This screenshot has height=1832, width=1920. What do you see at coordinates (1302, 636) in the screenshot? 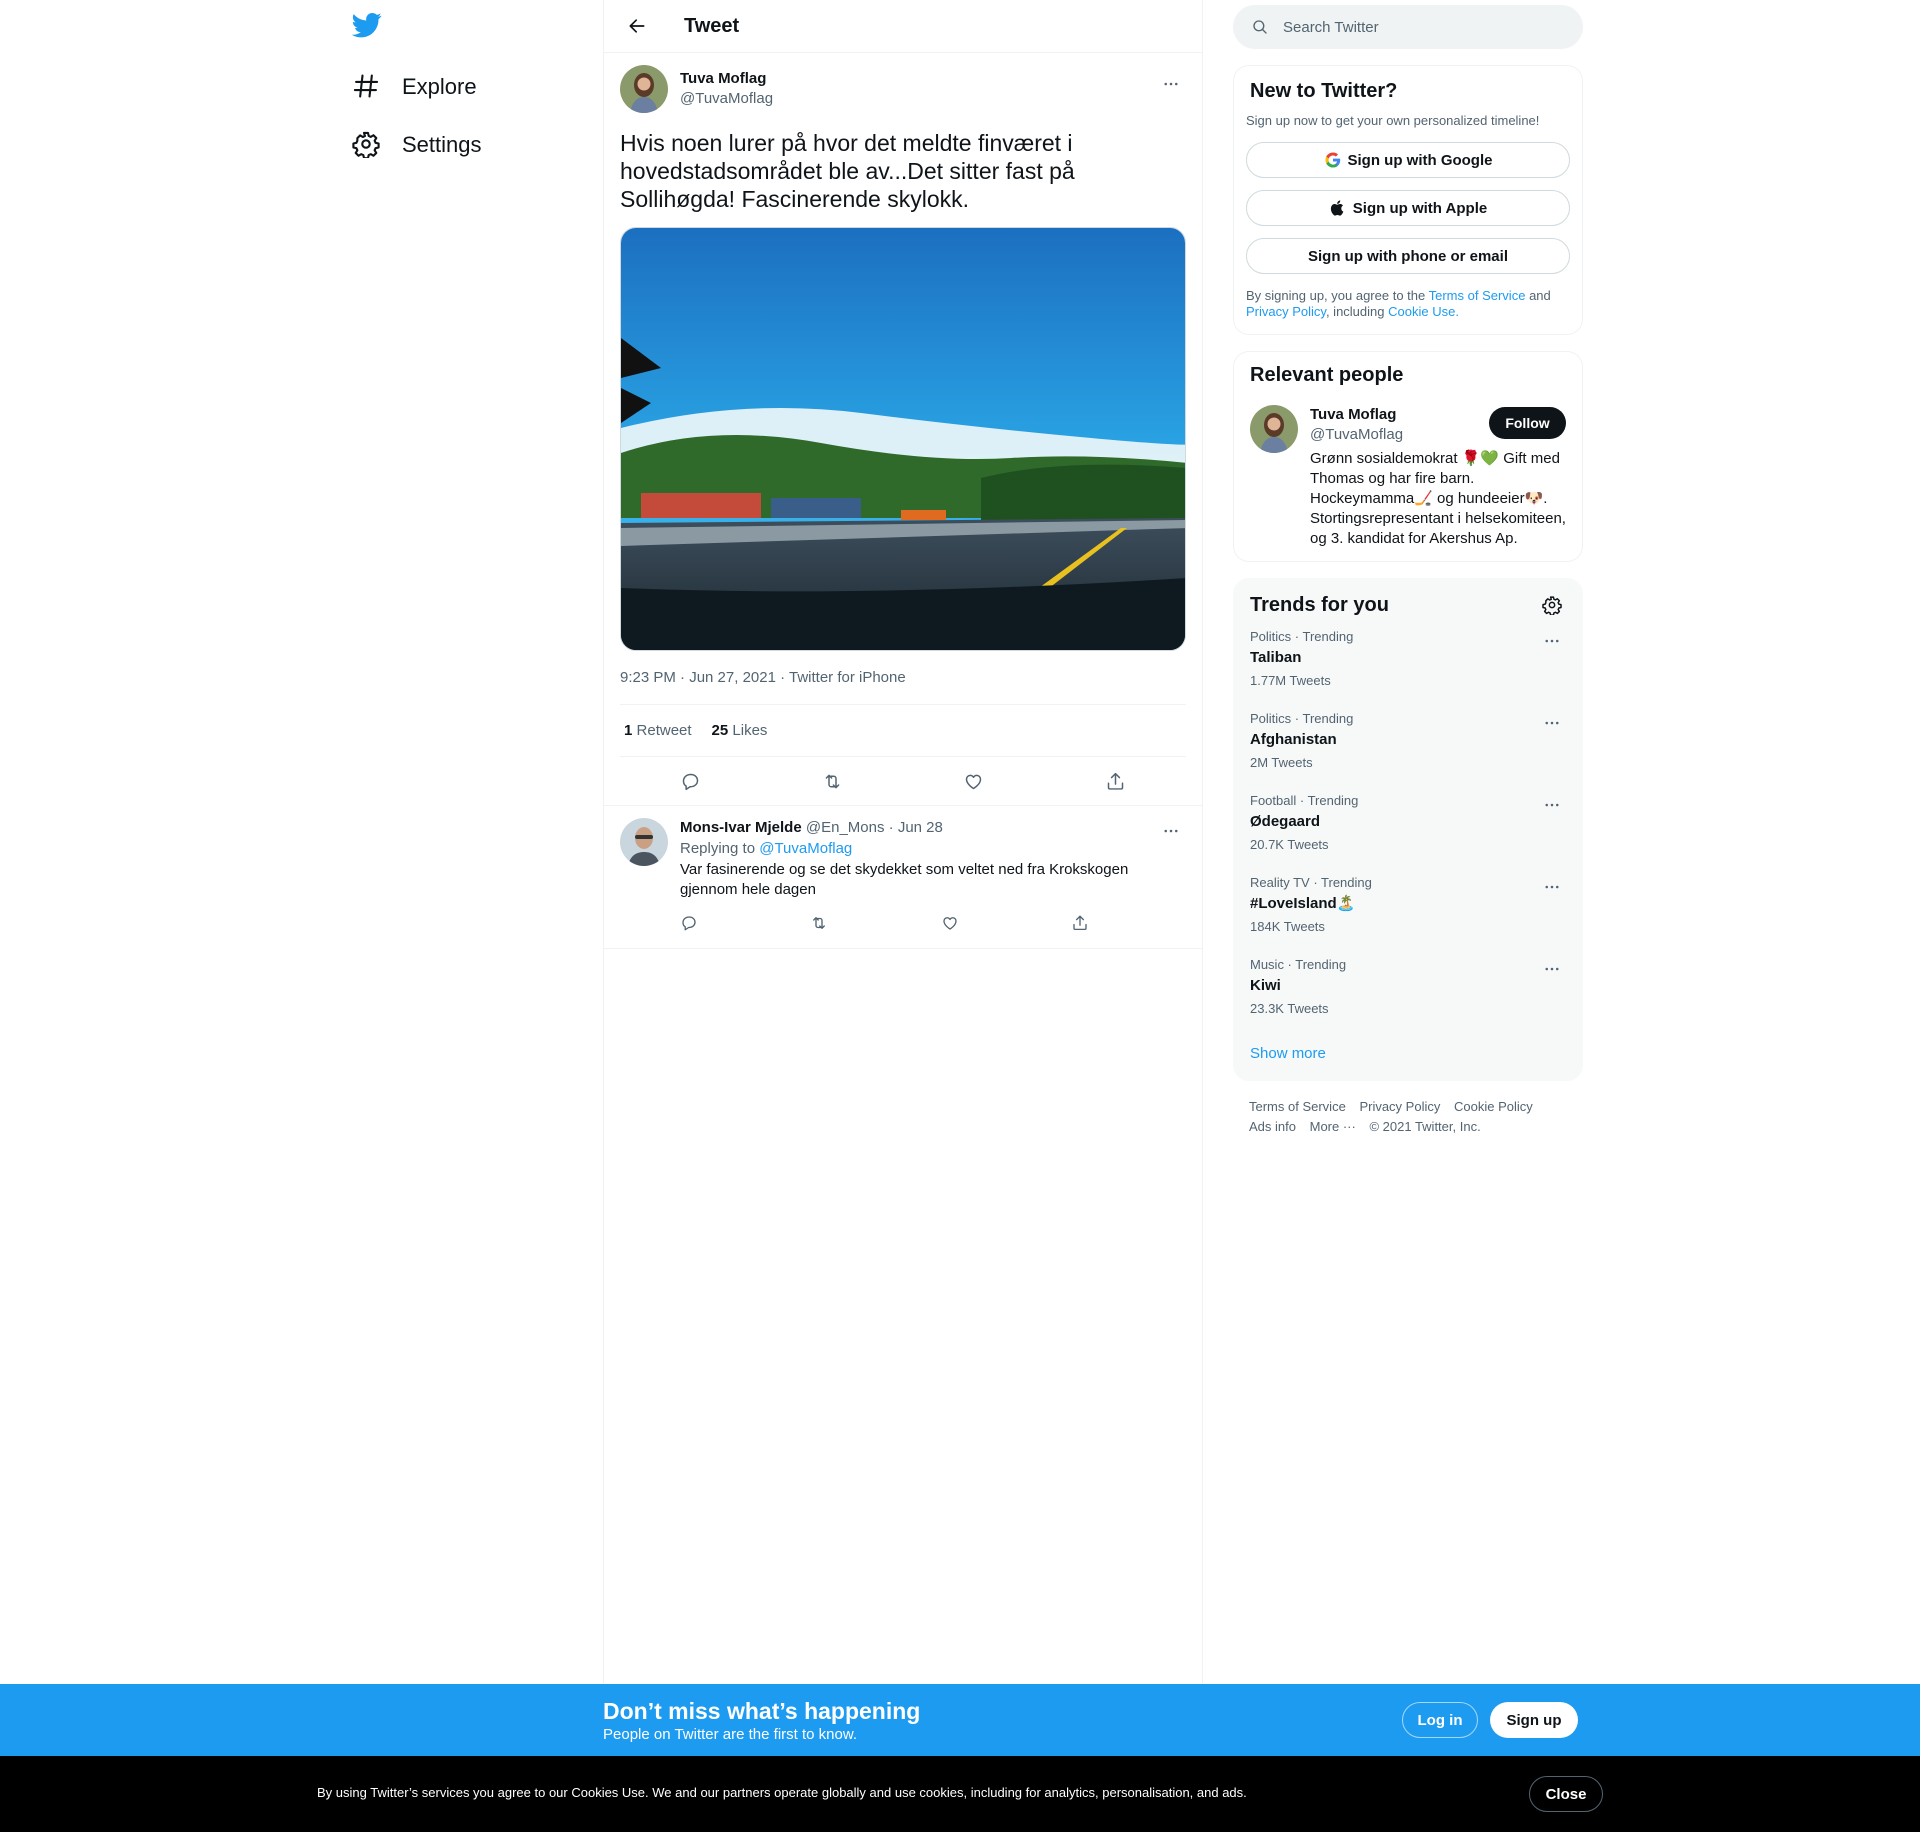
I see `trend-context: Politics · Trending` at bounding box center [1302, 636].